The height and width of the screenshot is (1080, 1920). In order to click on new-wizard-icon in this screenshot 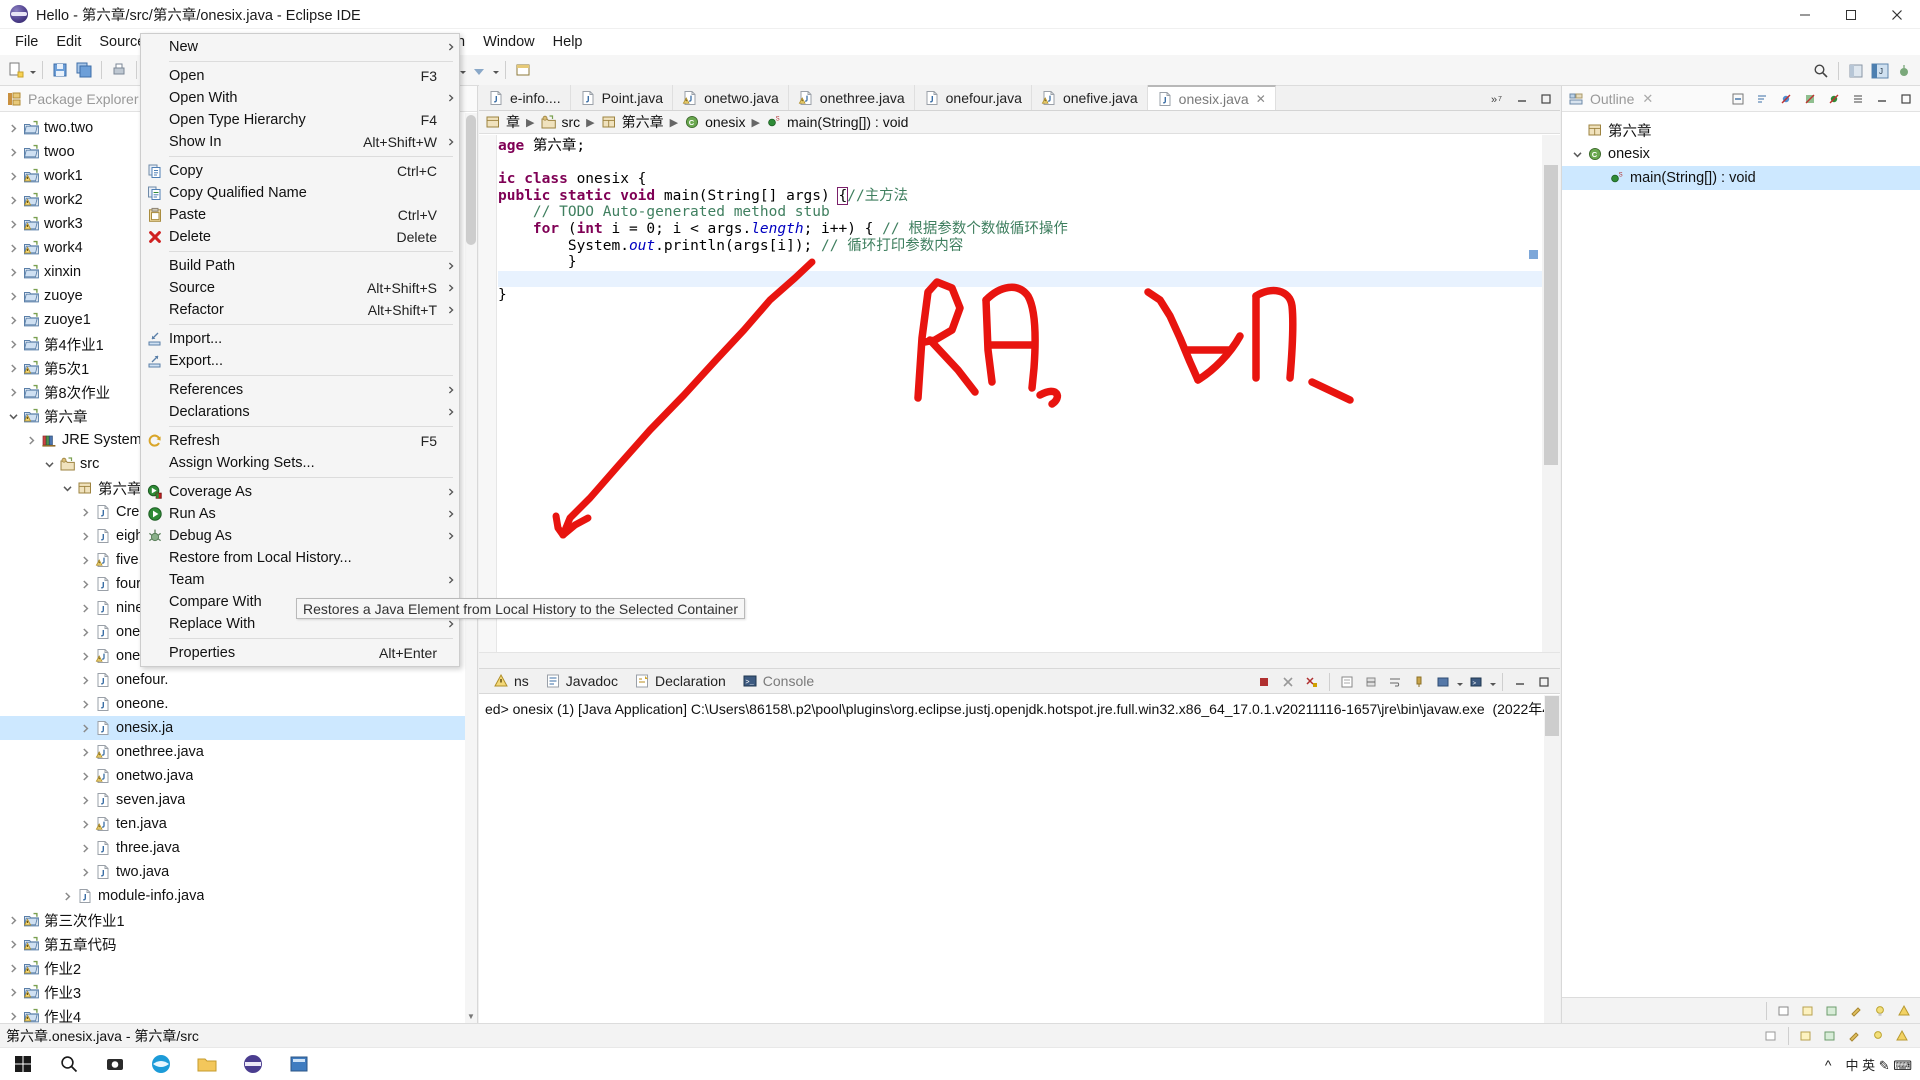, I will do `click(16, 70)`.